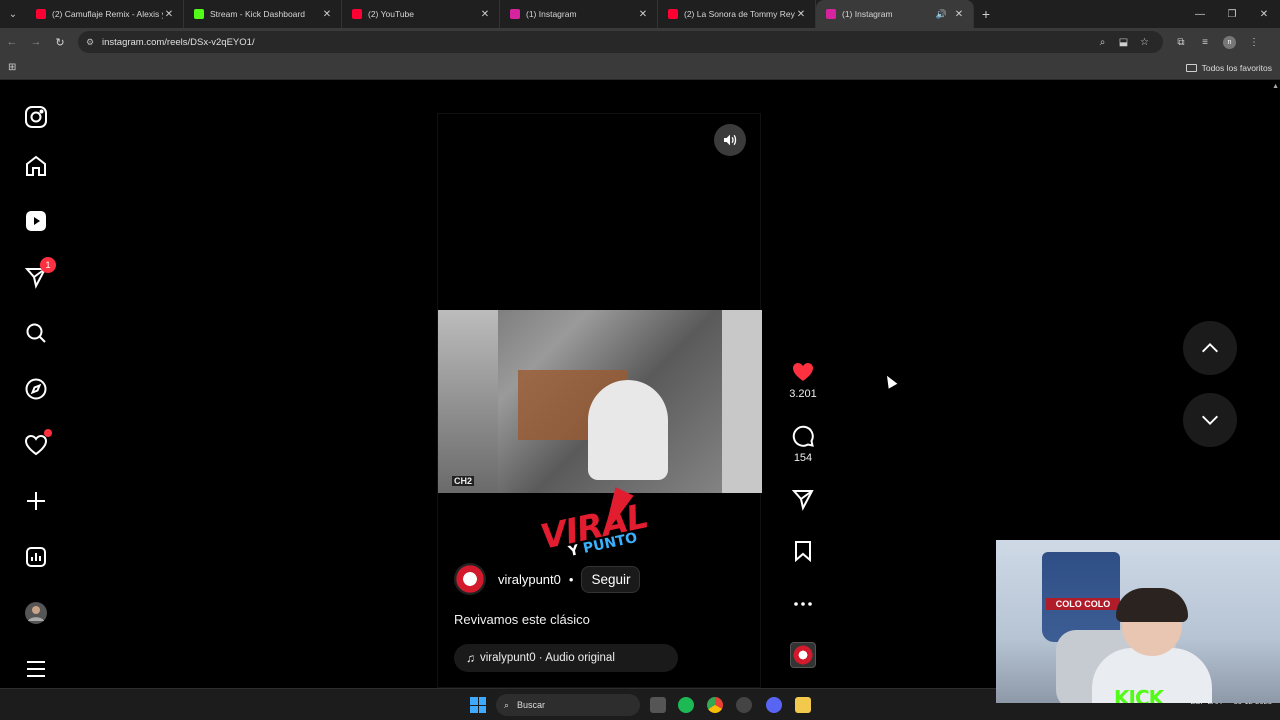  What do you see at coordinates (1210, 348) in the screenshot?
I see `previous-reel-button` at bounding box center [1210, 348].